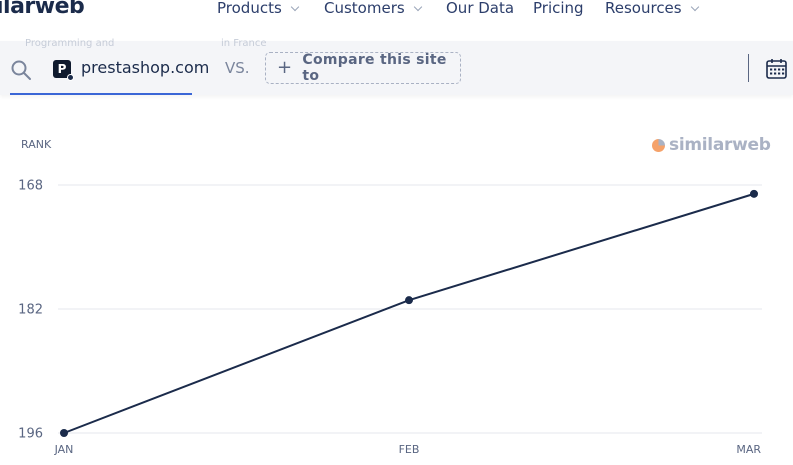 This screenshot has height=465, width=793. Describe the element at coordinates (30, 434) in the screenshot. I see `y-tick-label: 196` at that location.